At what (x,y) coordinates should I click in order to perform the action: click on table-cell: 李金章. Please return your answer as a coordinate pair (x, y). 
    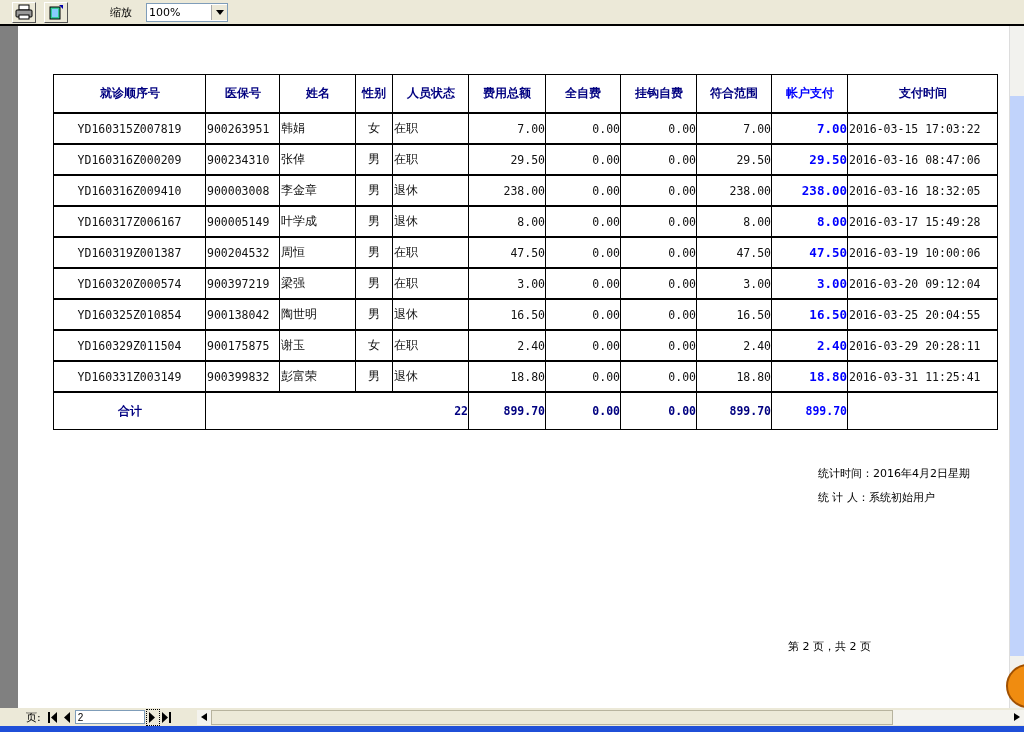
    Looking at the image, I should click on (317, 190).